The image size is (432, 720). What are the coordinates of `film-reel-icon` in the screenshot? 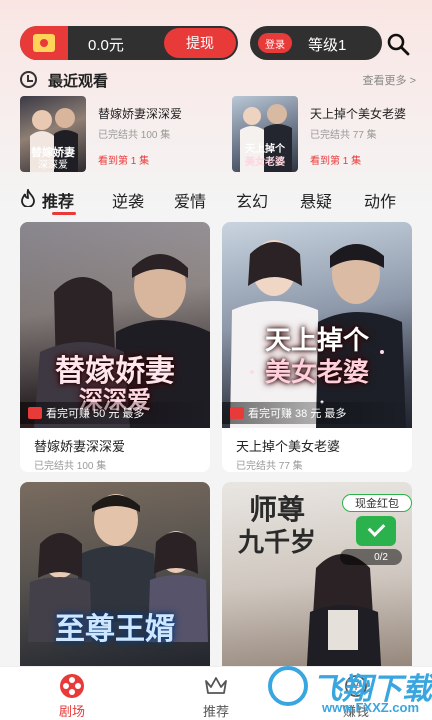 It's located at (72, 686).